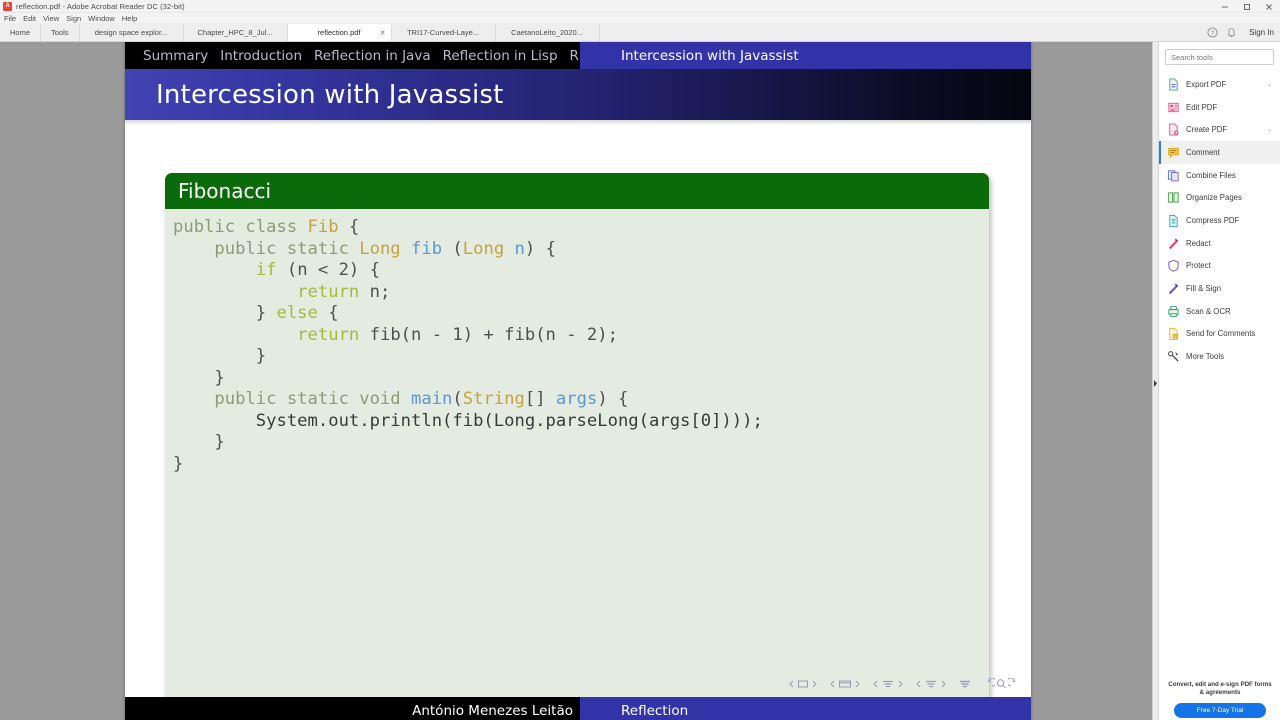 The image size is (1280, 720). Describe the element at coordinates (832, 684) in the screenshot. I see `prev-frame-icon` at that location.